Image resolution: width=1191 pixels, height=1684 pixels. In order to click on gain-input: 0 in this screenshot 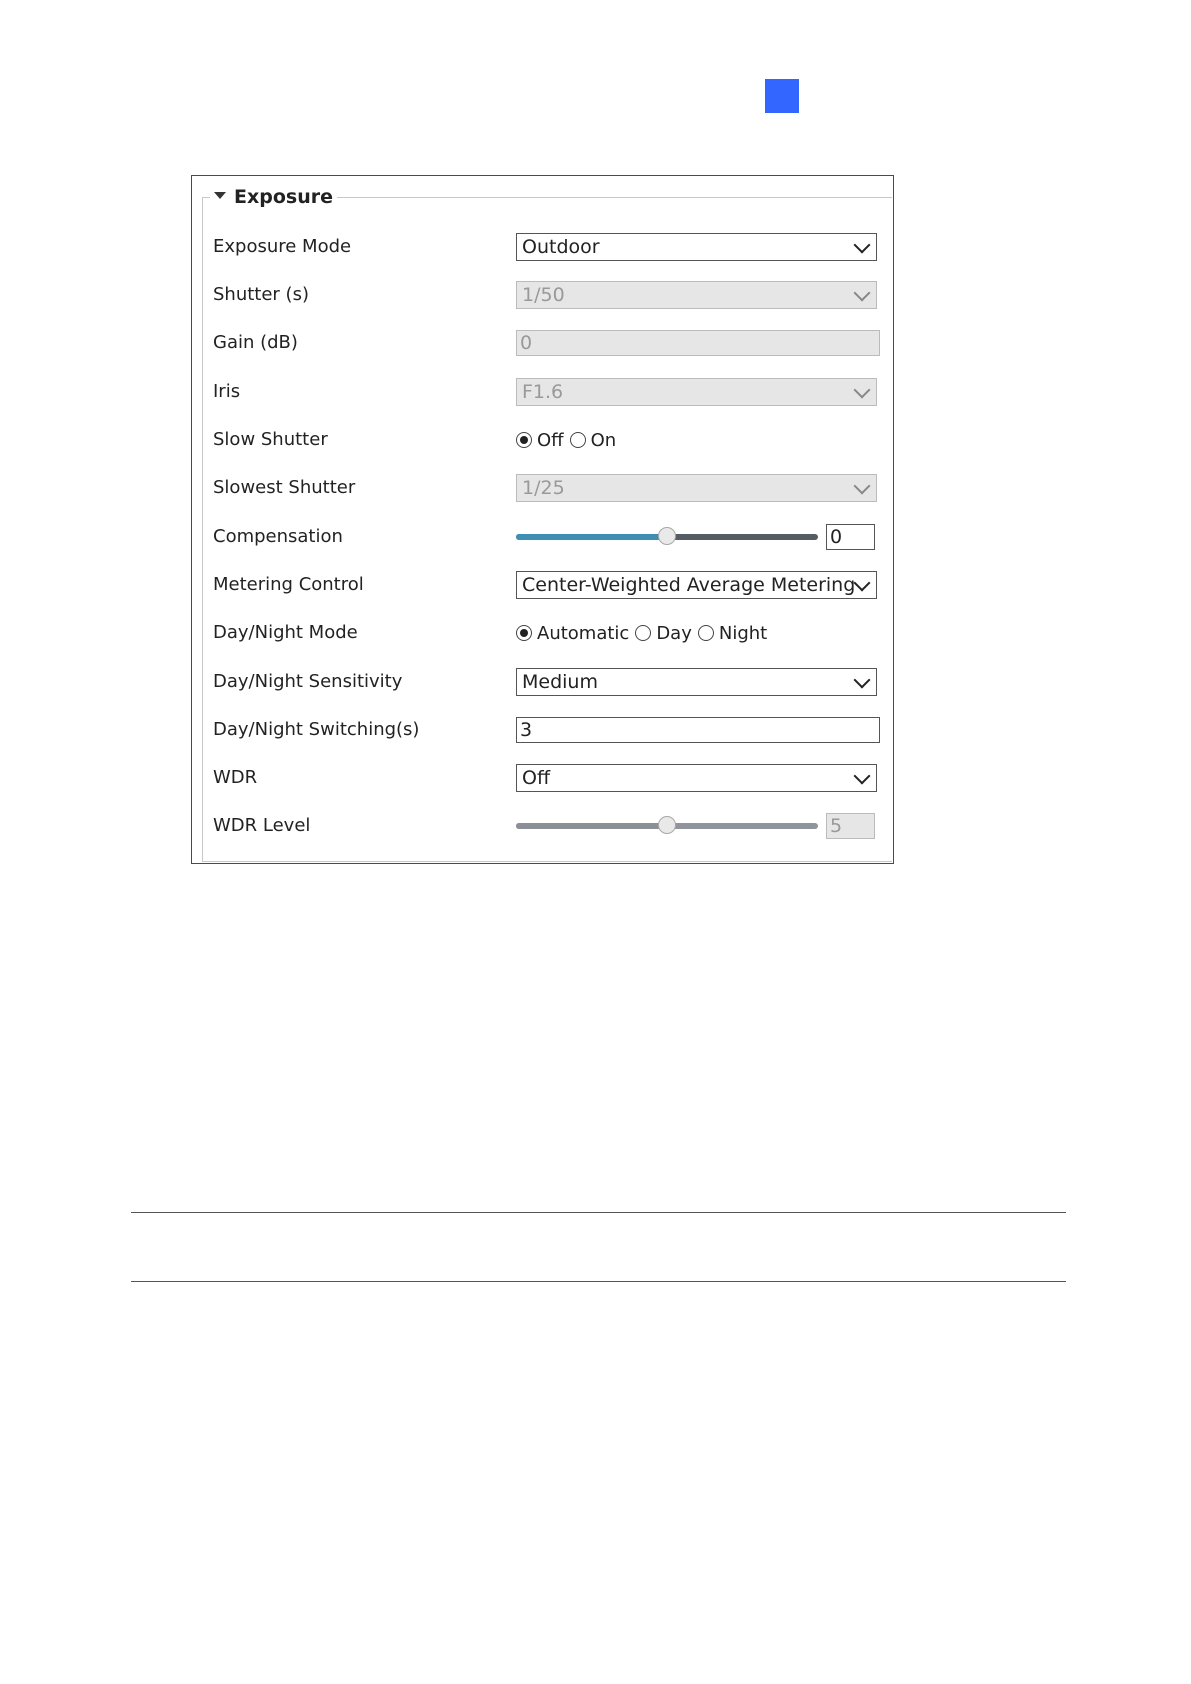, I will do `click(698, 343)`.